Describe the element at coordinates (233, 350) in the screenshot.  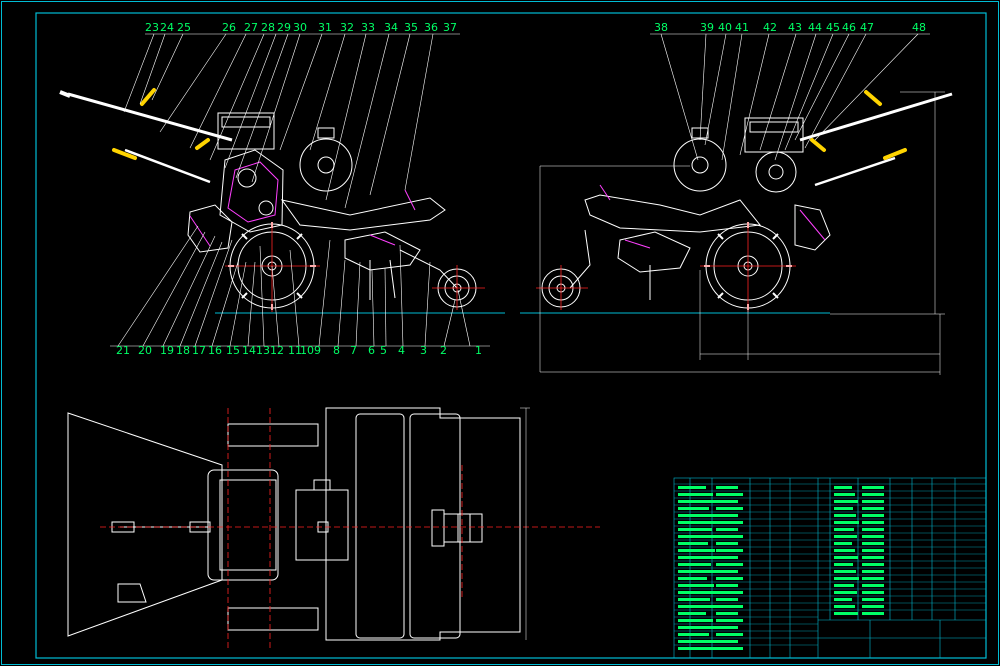
I see `callout-15: 15` at that location.